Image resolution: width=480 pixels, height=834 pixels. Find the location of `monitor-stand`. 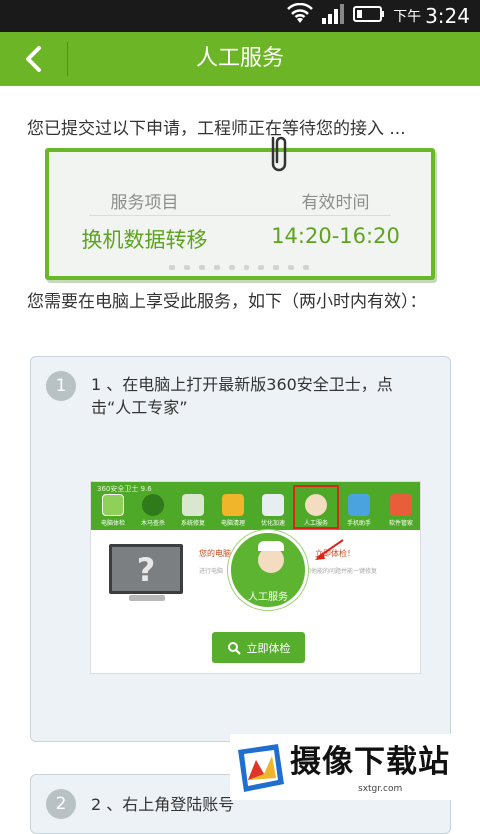

monitor-stand is located at coordinates (147, 598).